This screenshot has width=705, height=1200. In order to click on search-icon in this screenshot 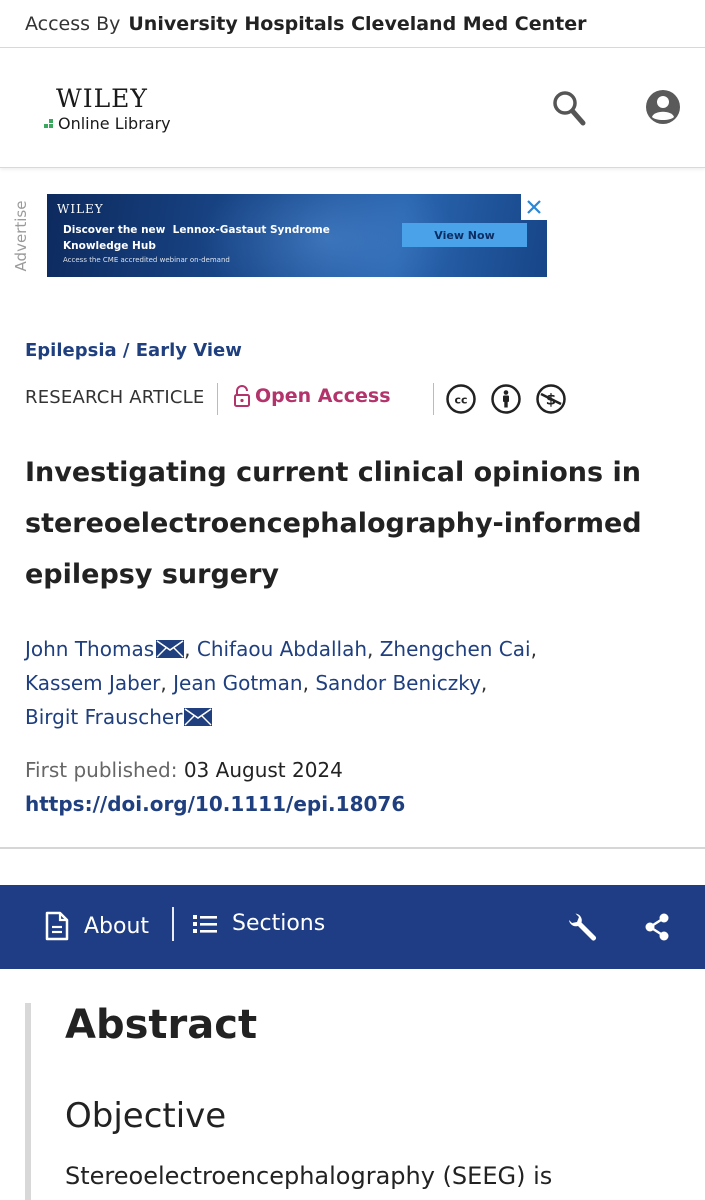, I will do `click(569, 108)`.